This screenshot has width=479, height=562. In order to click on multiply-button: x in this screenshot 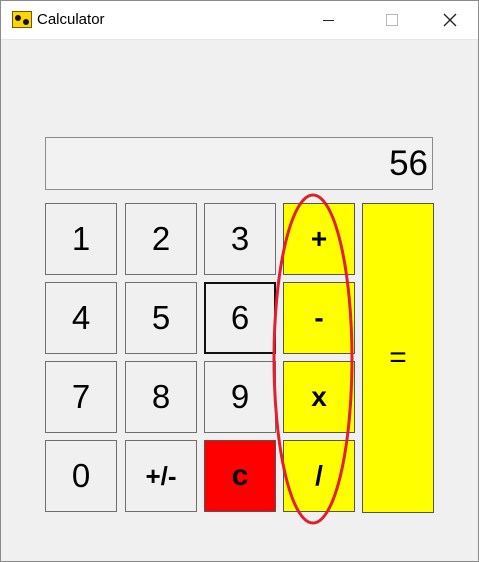, I will do `click(319, 397)`.